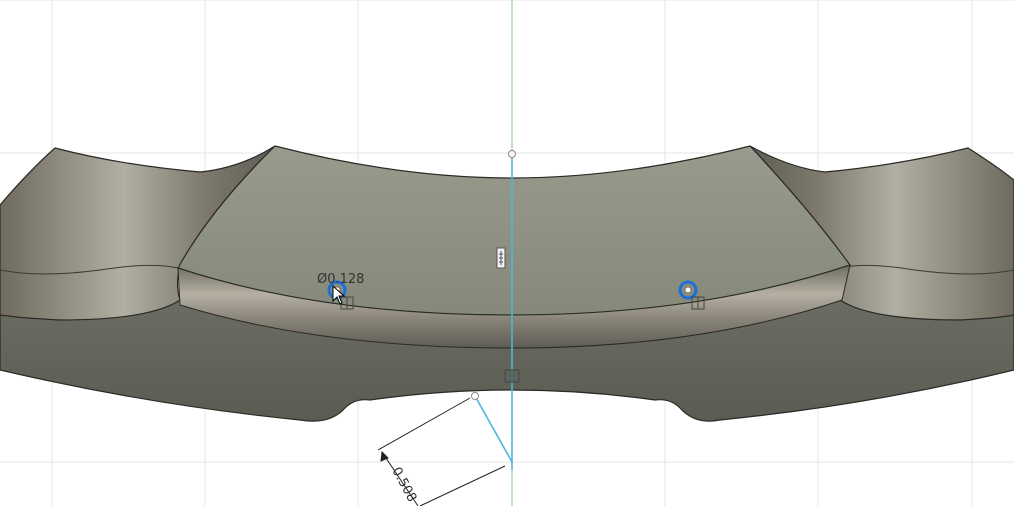  I want to click on sketch-endpoint-lower, so click(475, 396).